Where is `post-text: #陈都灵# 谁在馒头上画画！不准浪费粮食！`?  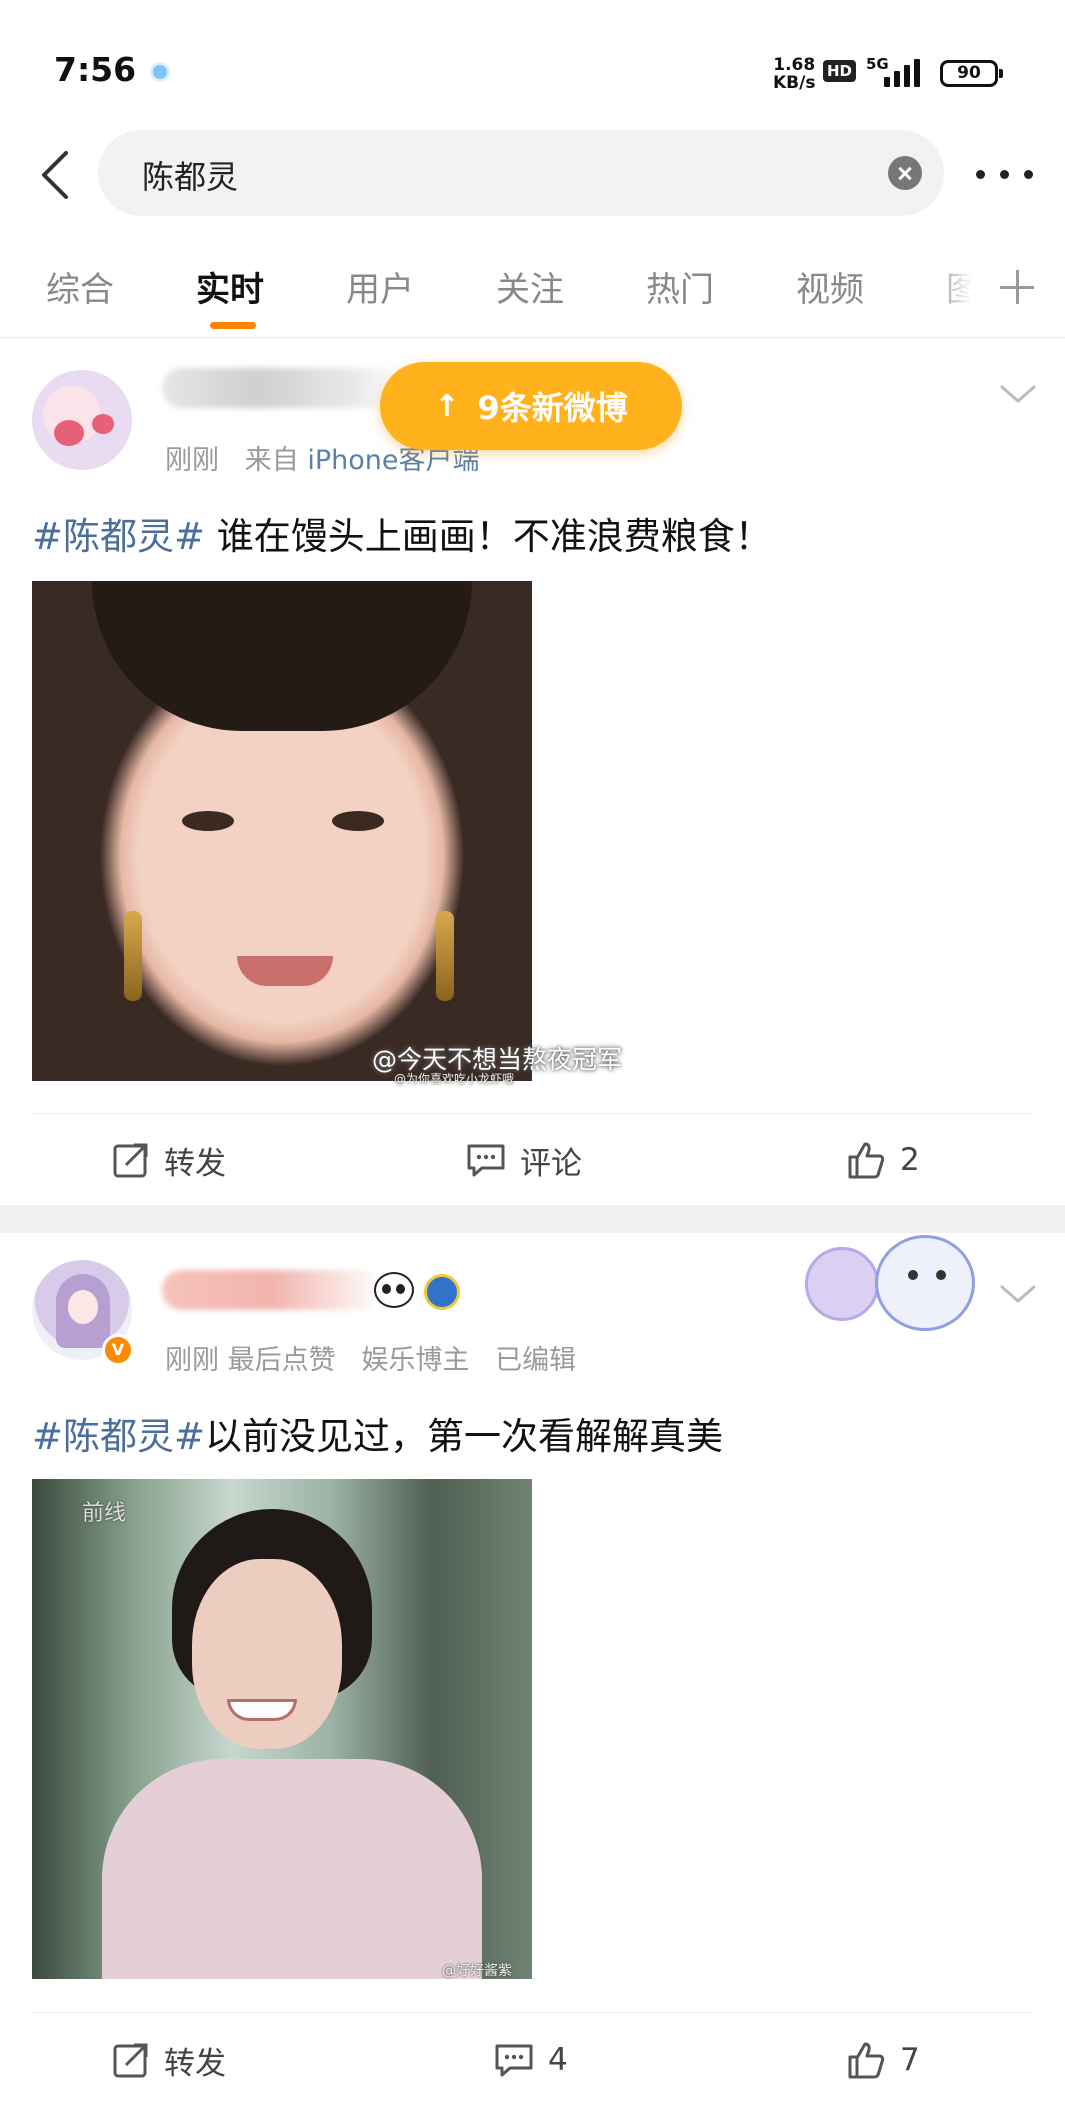
post-text: #陈都灵# 谁在馒头上画画！不准浪费粮食！ is located at coordinates (402, 533).